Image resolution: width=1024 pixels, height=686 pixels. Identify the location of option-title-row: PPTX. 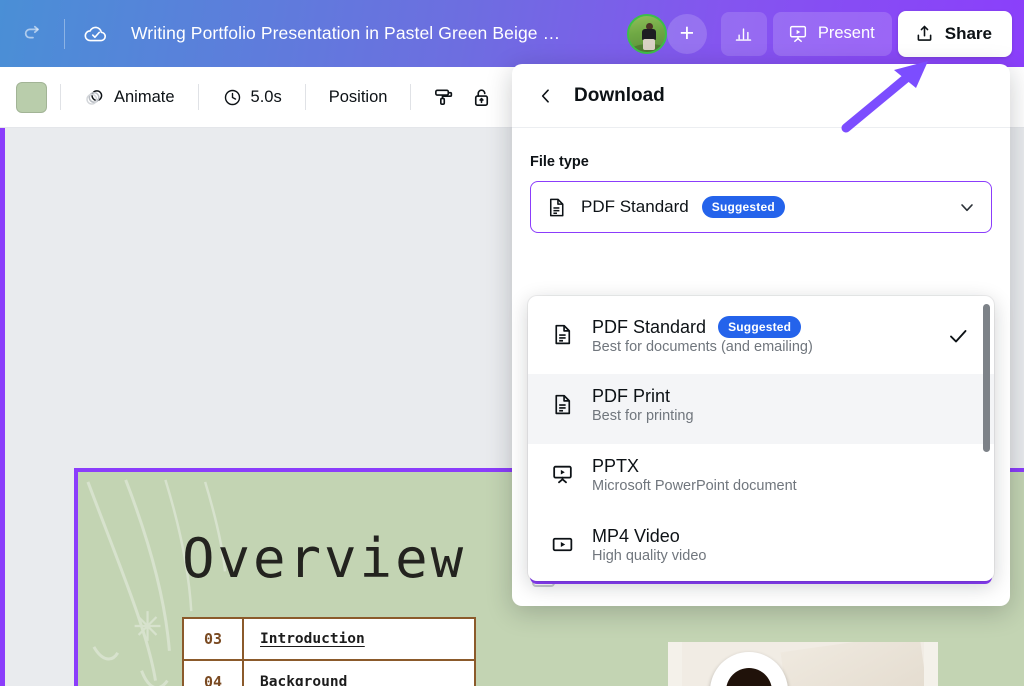
(761, 466).